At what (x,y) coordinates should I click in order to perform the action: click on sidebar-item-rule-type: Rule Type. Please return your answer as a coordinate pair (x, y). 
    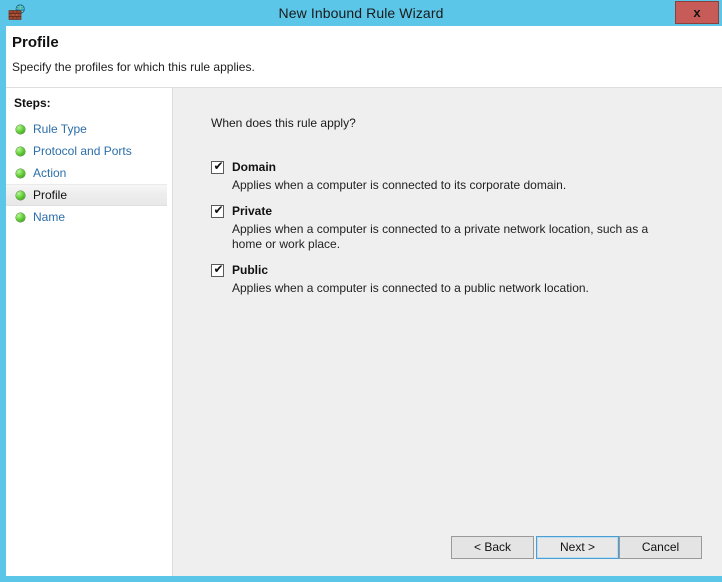
    Looking at the image, I should click on (89, 129).